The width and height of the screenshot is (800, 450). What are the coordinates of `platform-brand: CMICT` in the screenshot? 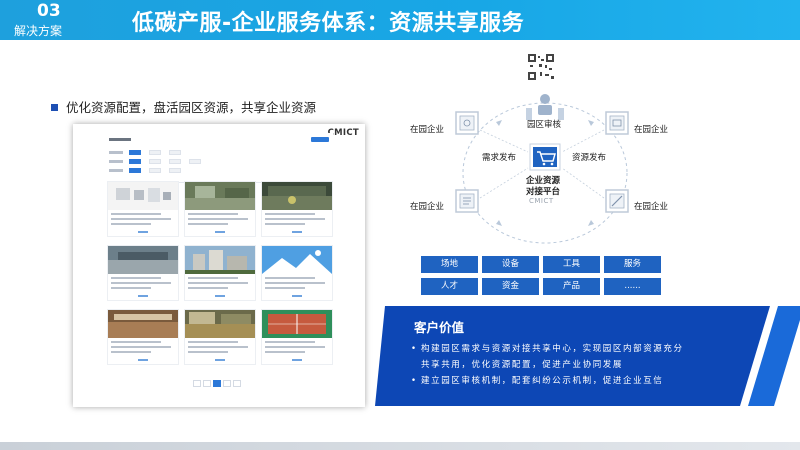 It's located at (541, 201).